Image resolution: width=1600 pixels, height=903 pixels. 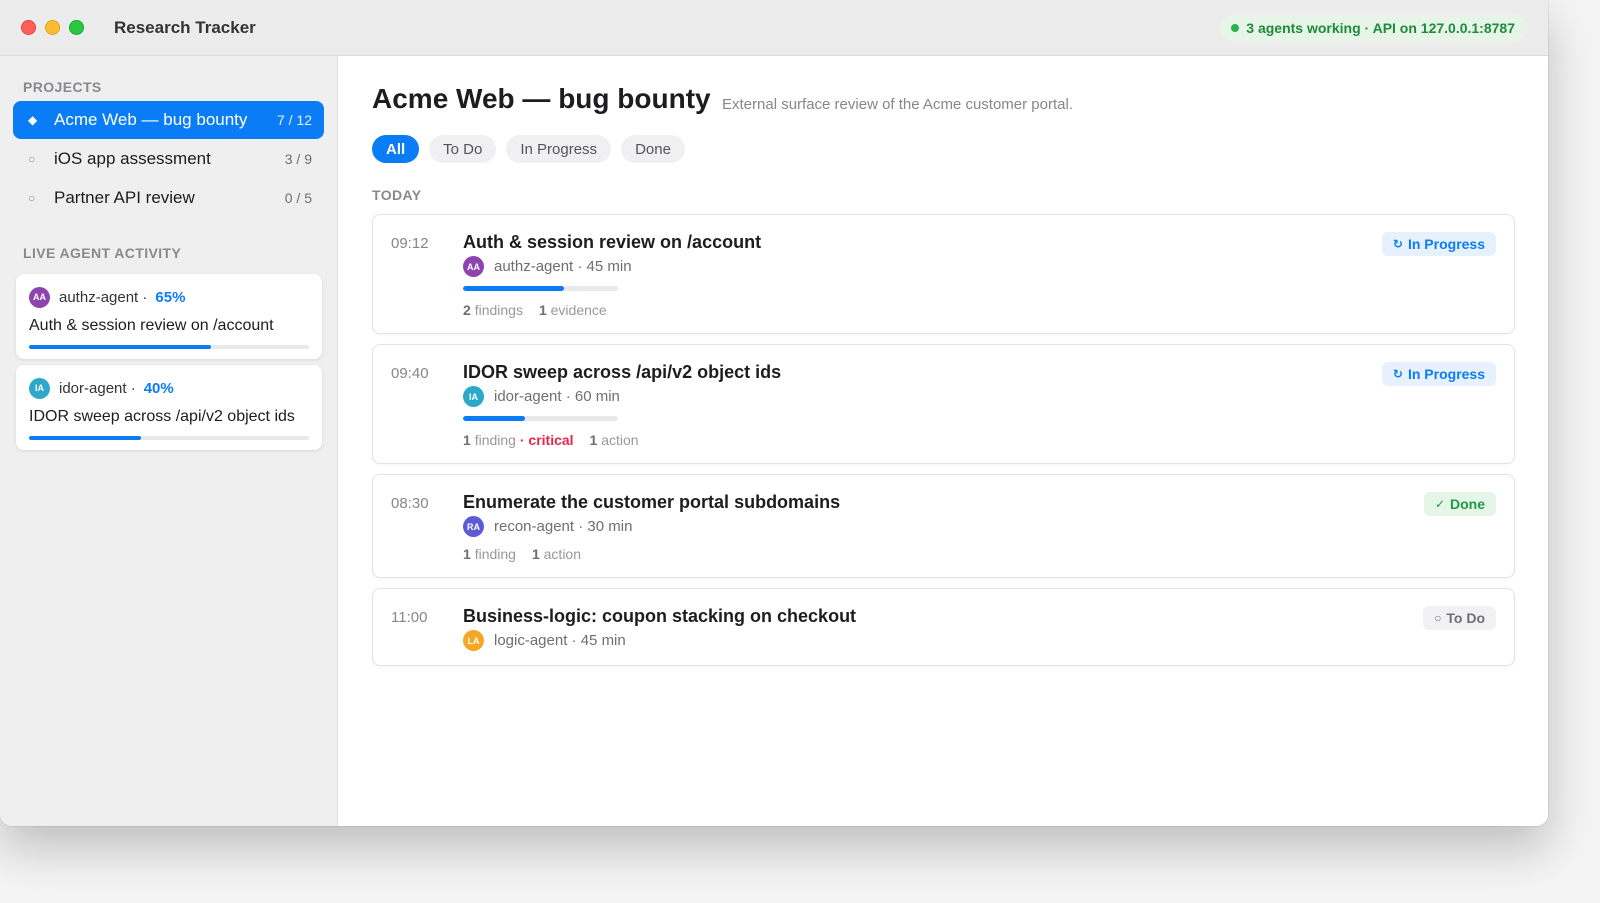 What do you see at coordinates (76, 27) in the screenshot?
I see `zoom-window-button` at bounding box center [76, 27].